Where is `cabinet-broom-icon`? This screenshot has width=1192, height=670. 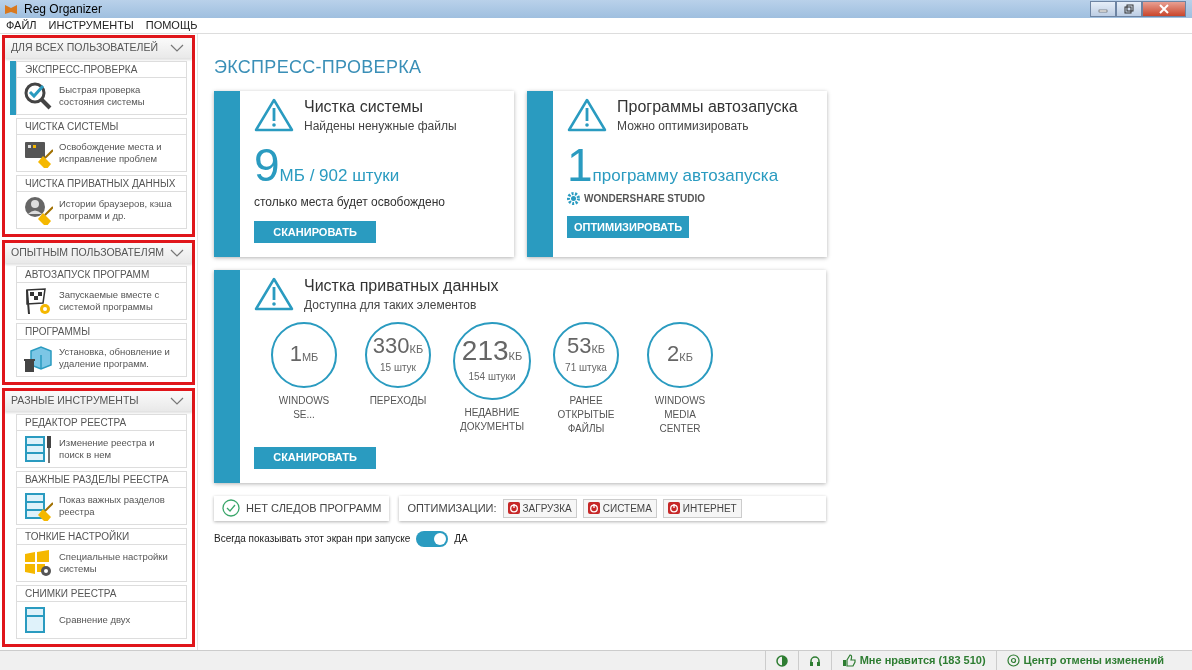
cabinet-broom-icon is located at coordinates (38, 506).